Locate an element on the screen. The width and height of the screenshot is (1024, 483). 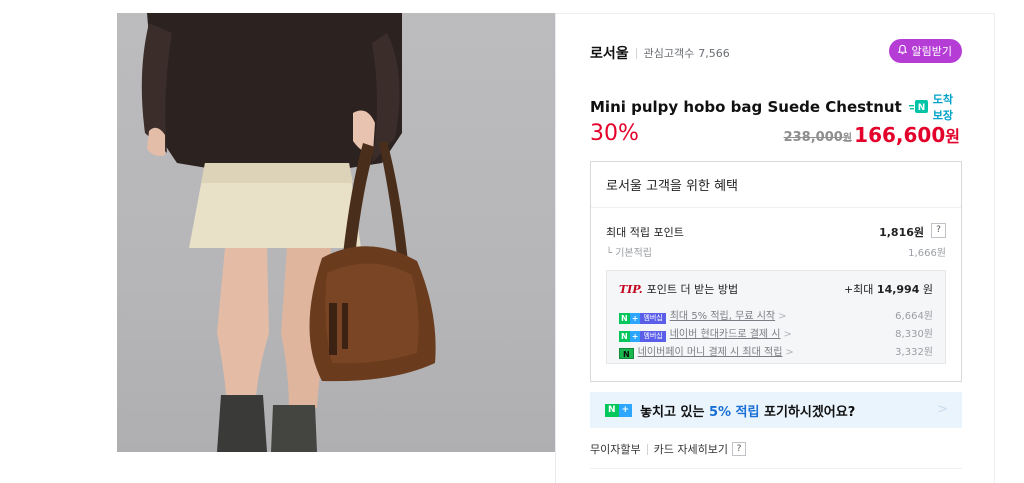
promo-text: 놓치고 있는 5% 적립 포기하시겠어요? is located at coordinates (747, 410).